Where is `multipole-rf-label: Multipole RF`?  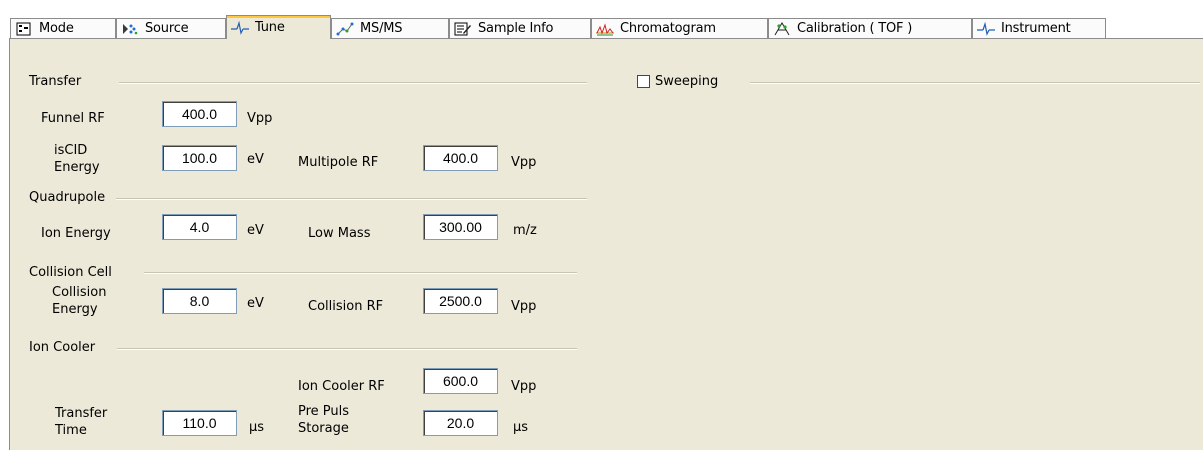 multipole-rf-label: Multipole RF is located at coordinates (338, 162).